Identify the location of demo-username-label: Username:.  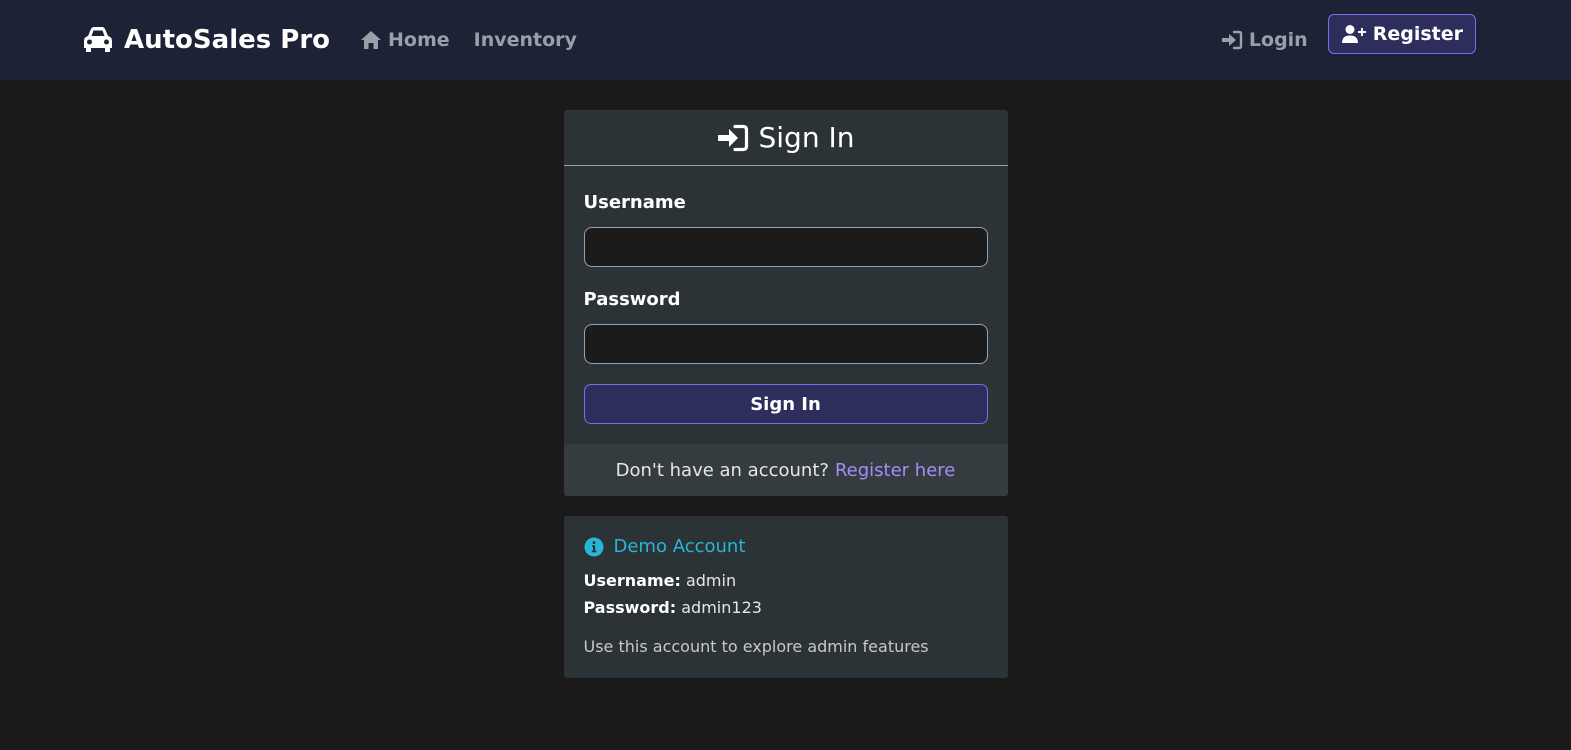
(632, 580).